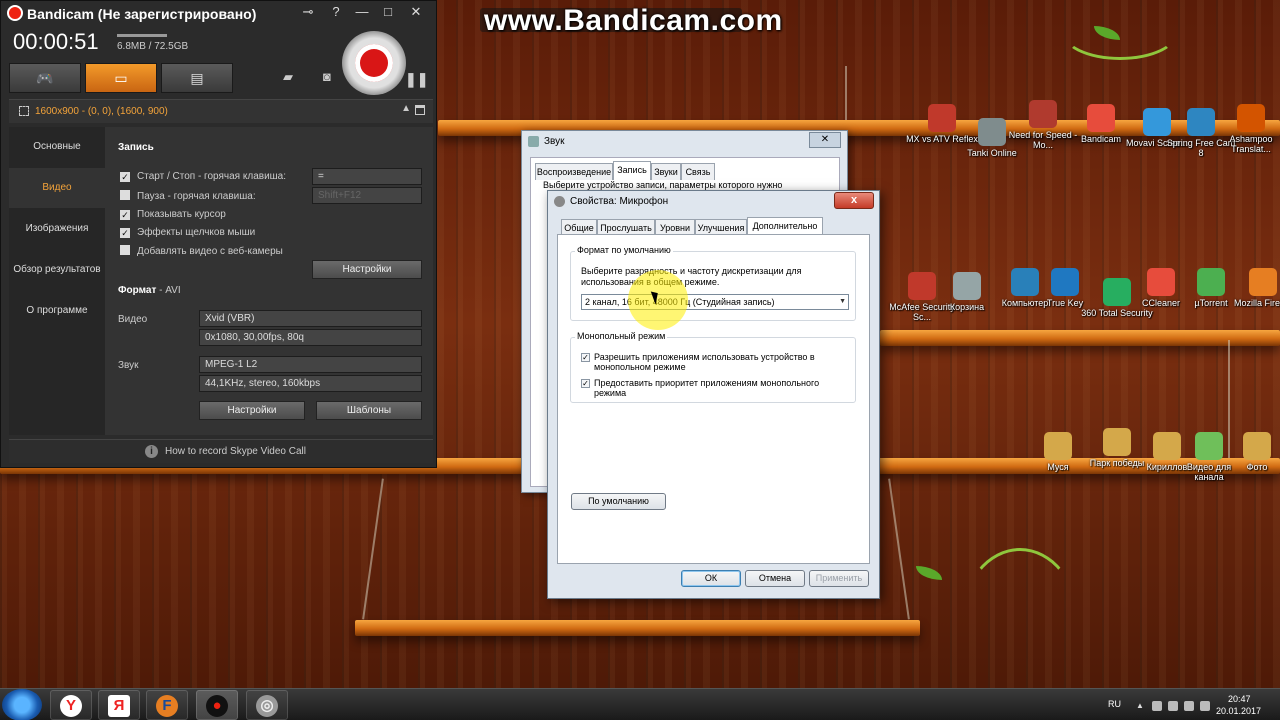 The height and width of the screenshot is (720, 1280). I want to click on taskbar-yandex: Я, so click(119, 705).